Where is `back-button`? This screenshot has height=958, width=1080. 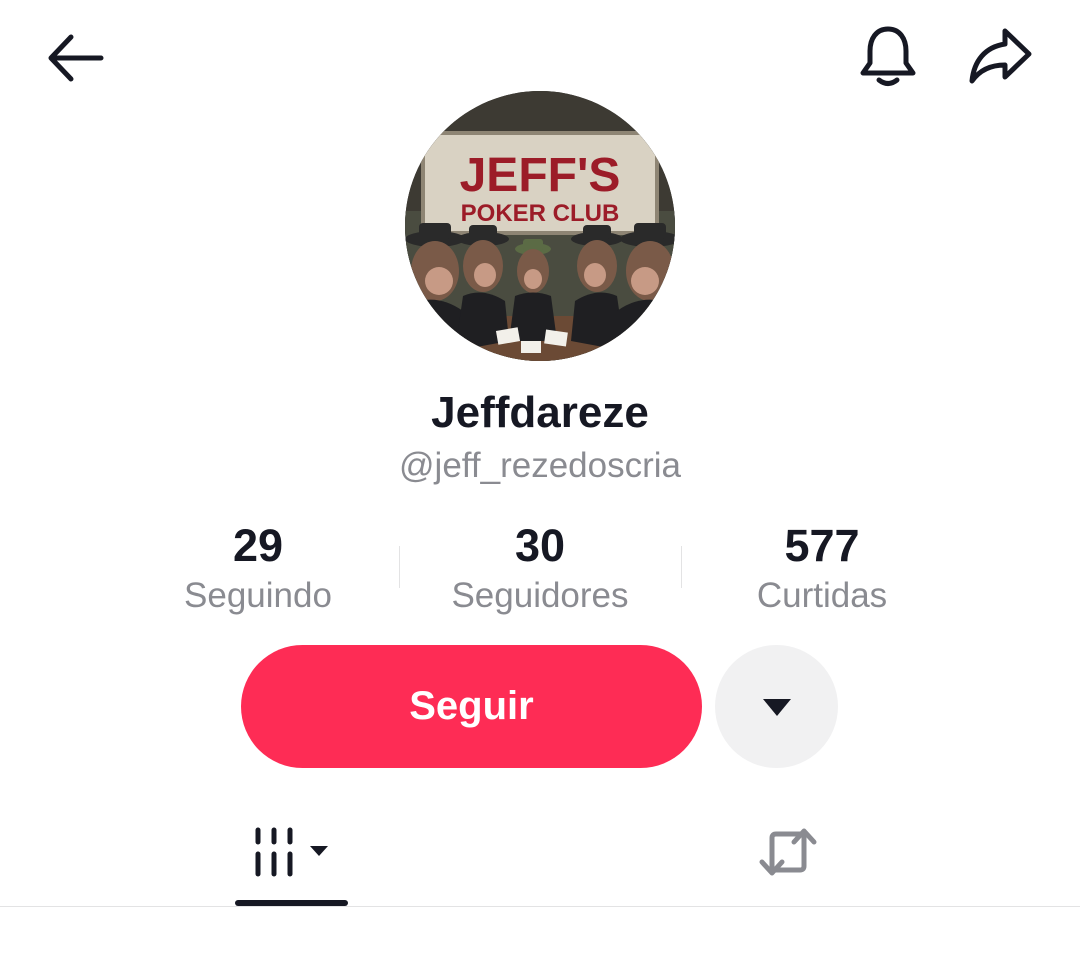 back-button is located at coordinates (74, 58).